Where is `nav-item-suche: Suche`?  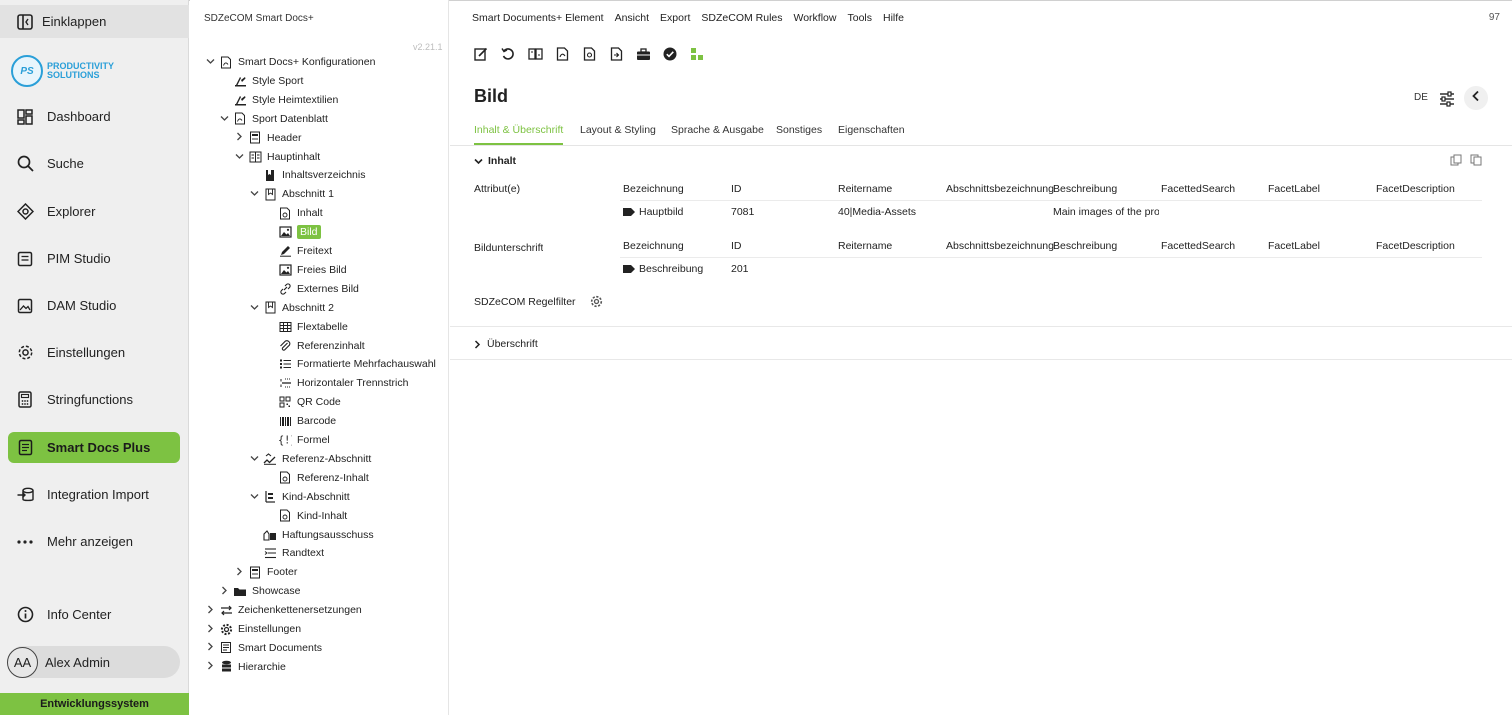 nav-item-suche: Suche is located at coordinates (94, 163).